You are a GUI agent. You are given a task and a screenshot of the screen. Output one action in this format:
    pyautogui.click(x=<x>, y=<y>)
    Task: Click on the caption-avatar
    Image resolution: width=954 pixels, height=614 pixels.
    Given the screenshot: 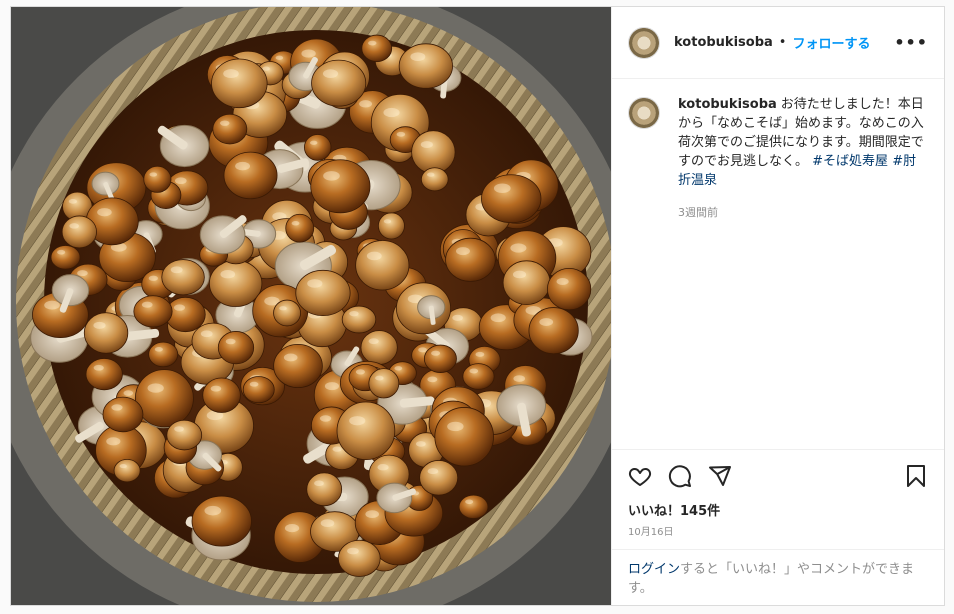 What is the action you would take?
    pyautogui.click(x=644, y=113)
    